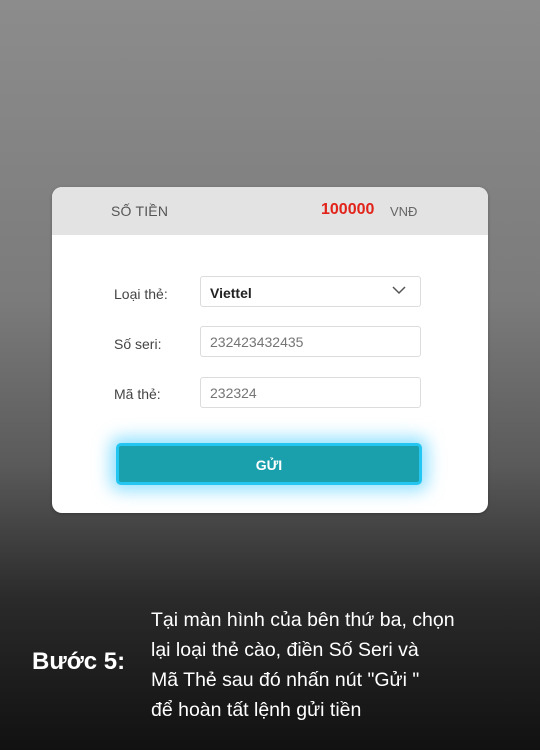 This screenshot has height=750, width=540. Describe the element at coordinates (231, 293) in the screenshot. I see `card-type-value: Viettel` at that location.